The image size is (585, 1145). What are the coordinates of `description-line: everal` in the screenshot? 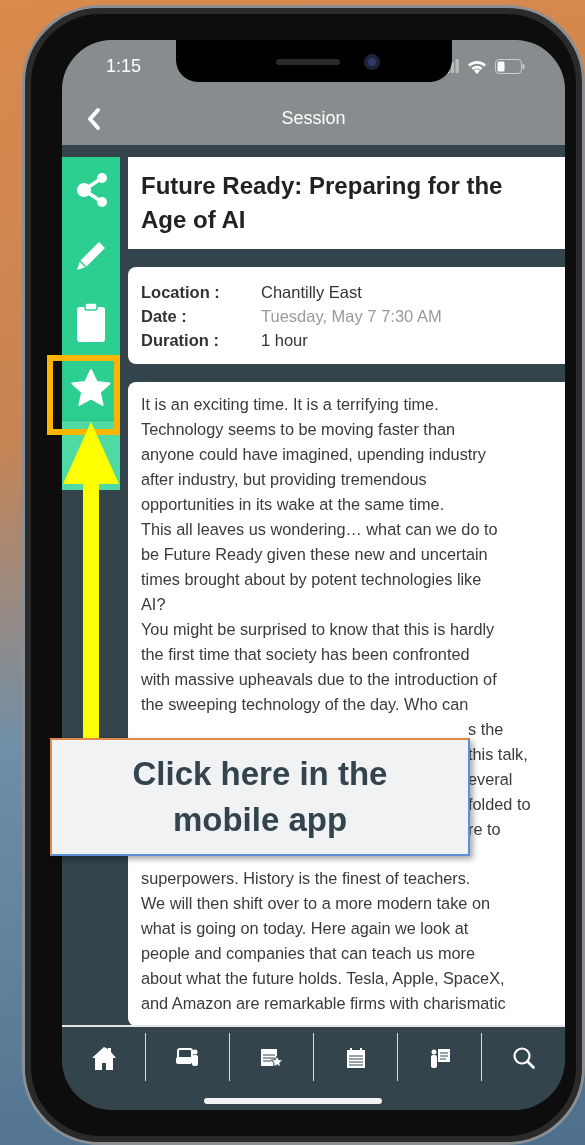 It's located at (490, 779).